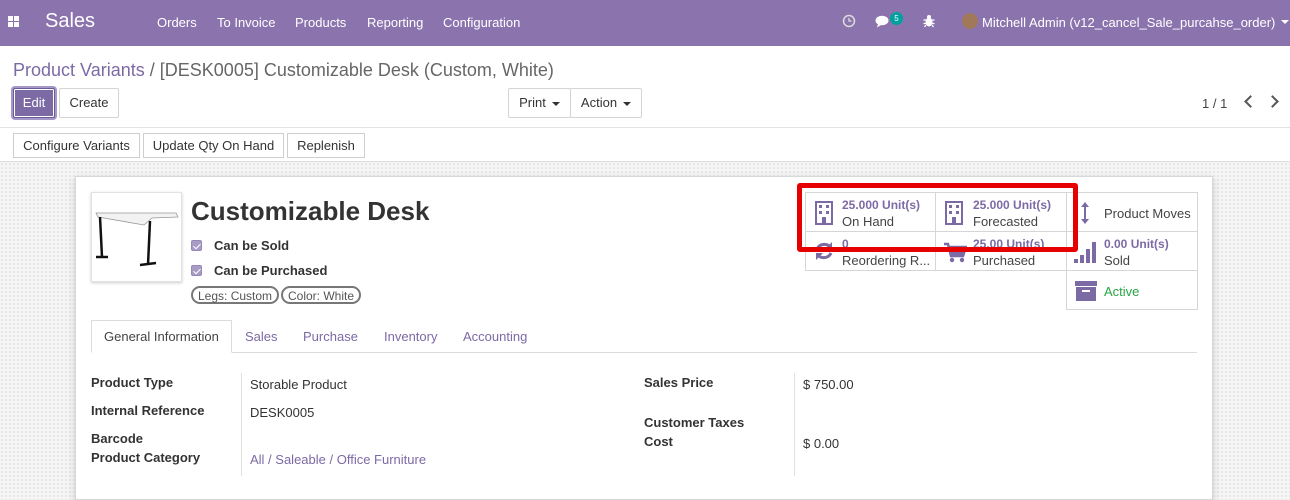 The height and width of the screenshot is (500, 1290). What do you see at coordinates (1136, 244) in the screenshot?
I see `sold-value: 0.00 Unit(s)` at bounding box center [1136, 244].